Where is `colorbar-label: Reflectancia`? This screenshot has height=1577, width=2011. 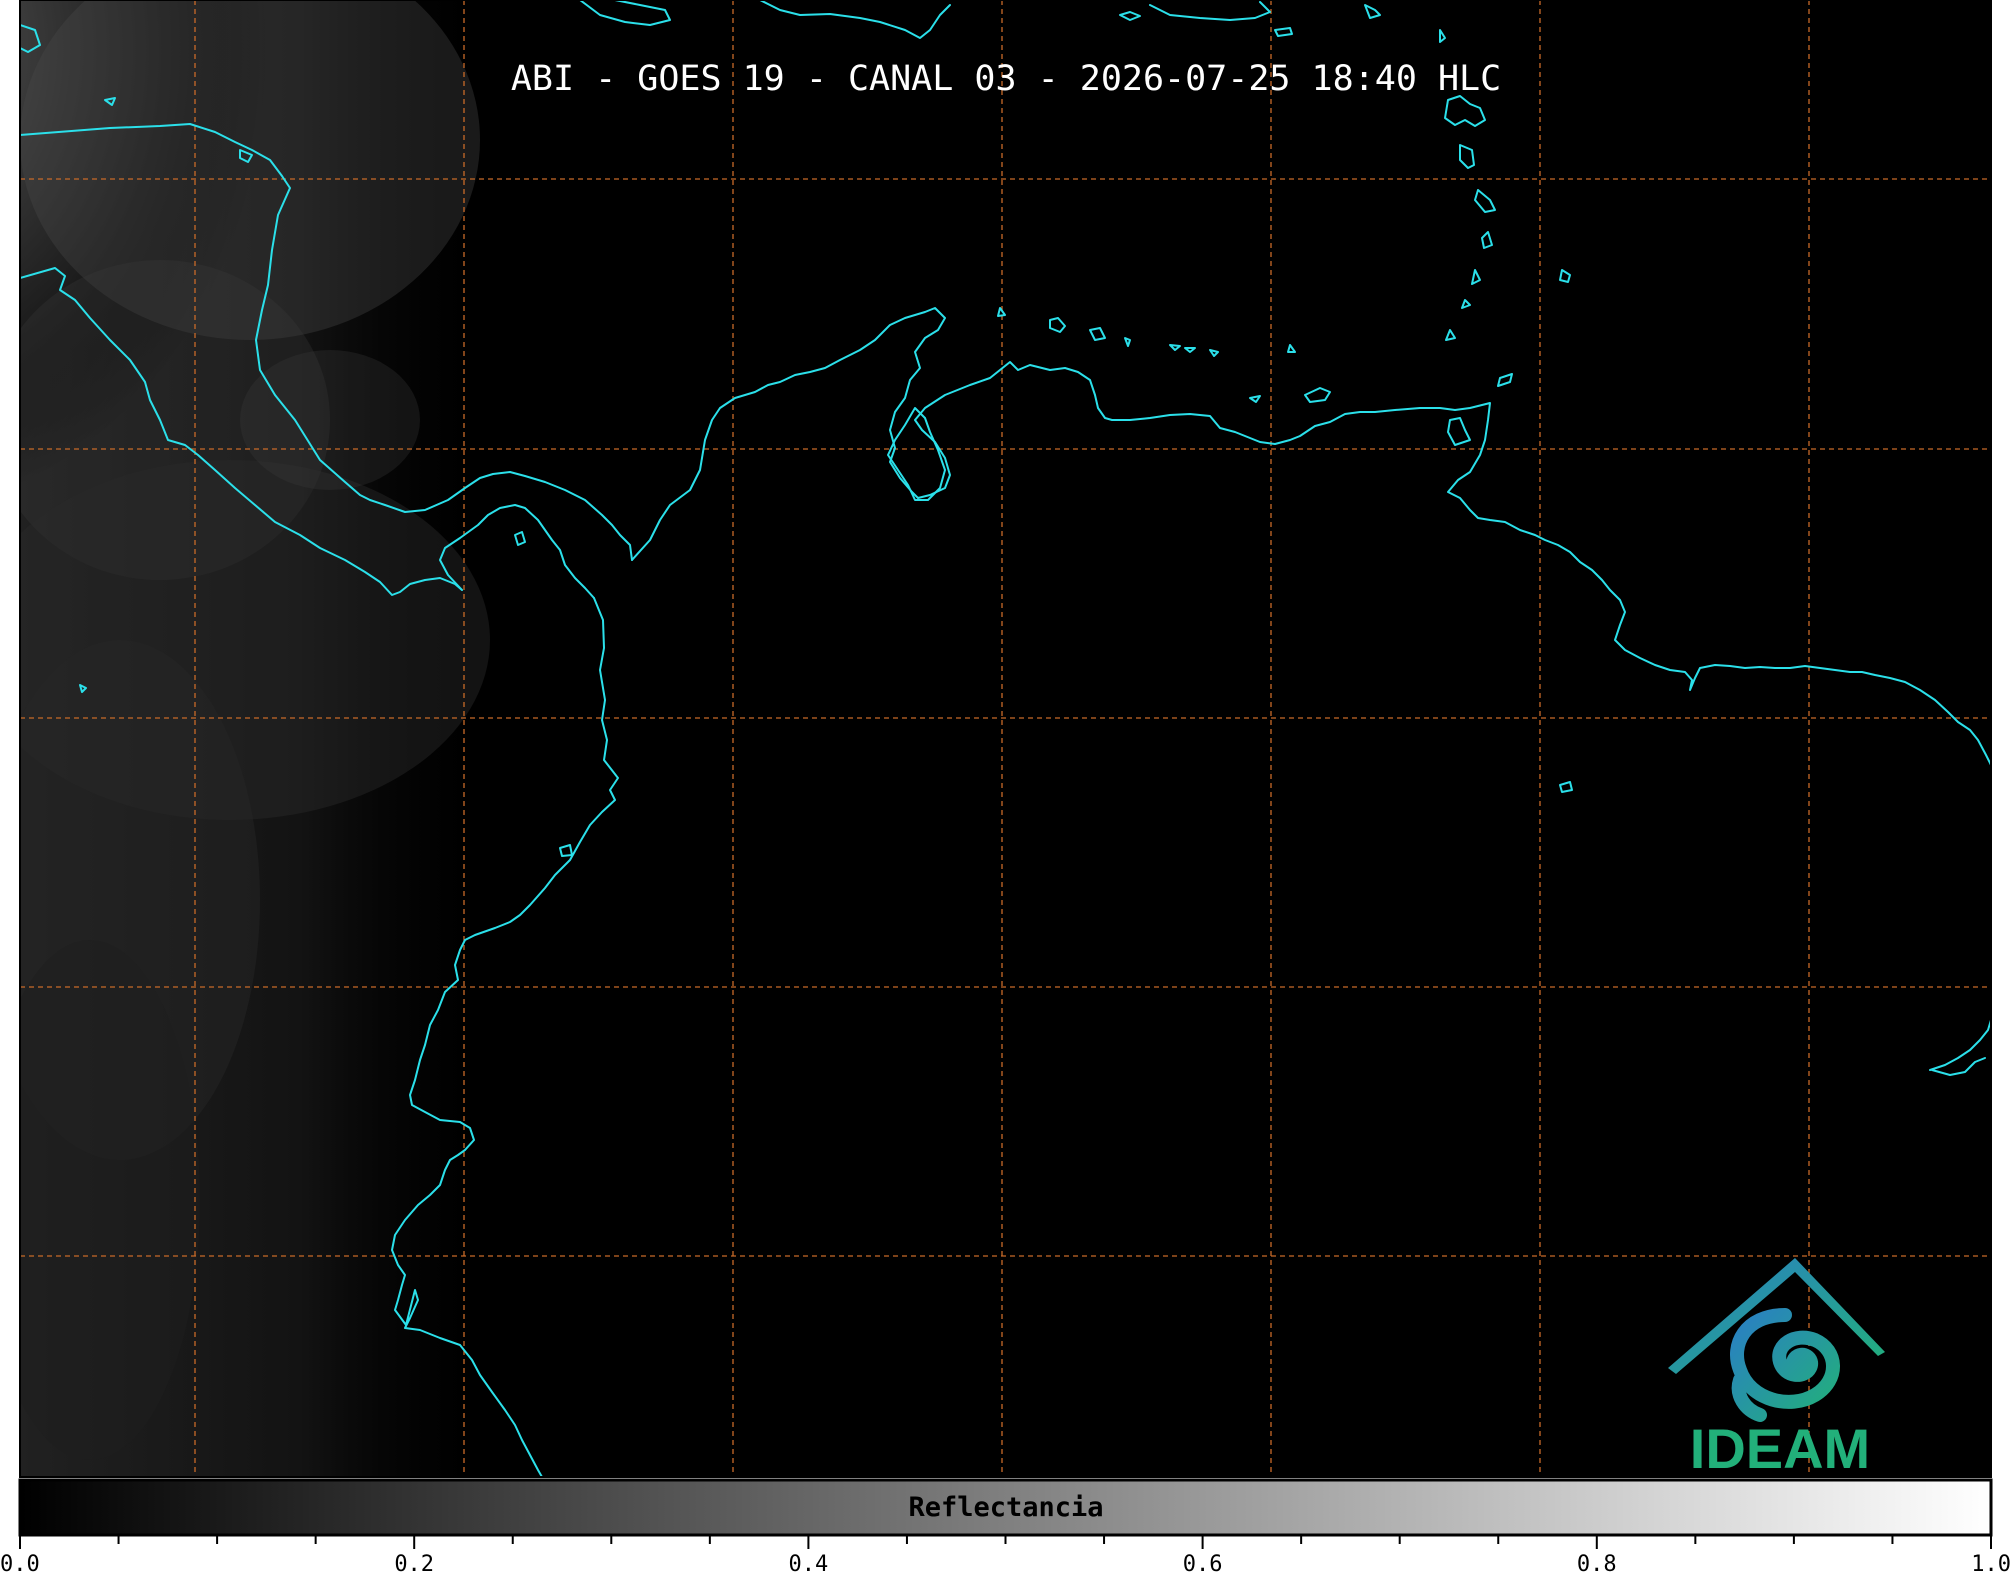 colorbar-label: Reflectancia is located at coordinates (1005, 1507).